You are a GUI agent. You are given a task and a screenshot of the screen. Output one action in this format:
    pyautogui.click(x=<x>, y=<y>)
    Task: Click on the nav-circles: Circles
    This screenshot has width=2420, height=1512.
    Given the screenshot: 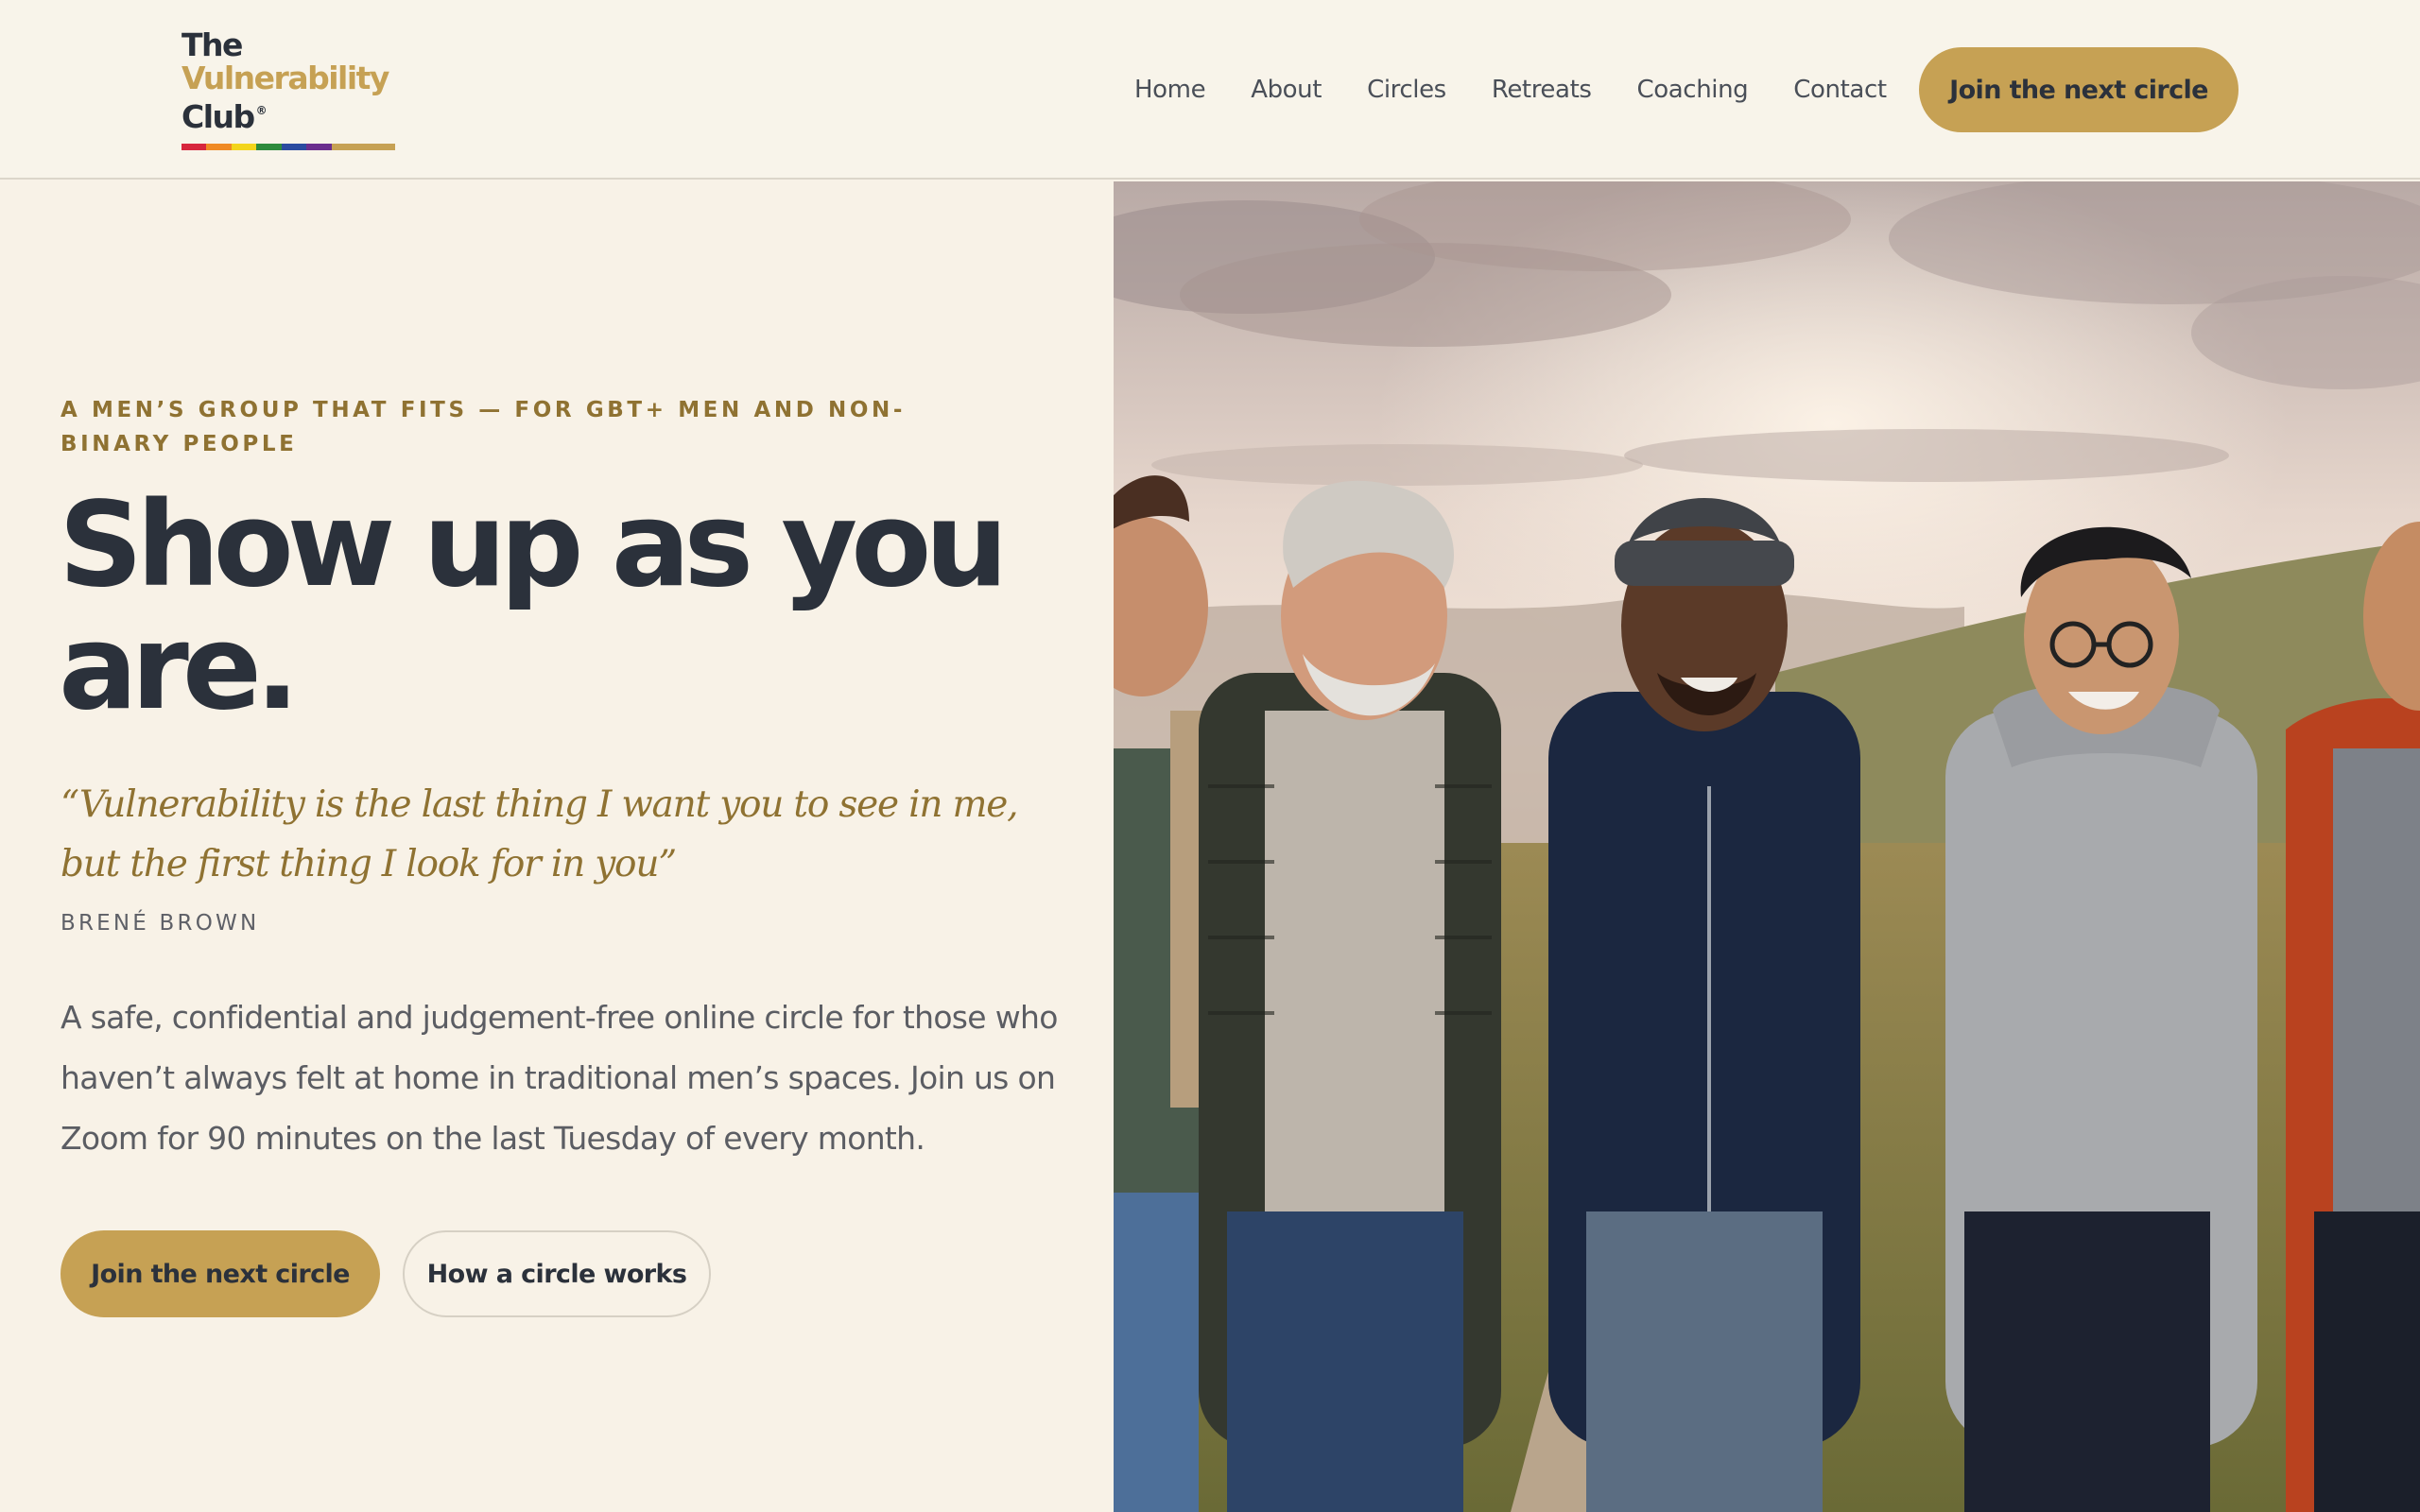 What is the action you would take?
    pyautogui.click(x=1406, y=90)
    